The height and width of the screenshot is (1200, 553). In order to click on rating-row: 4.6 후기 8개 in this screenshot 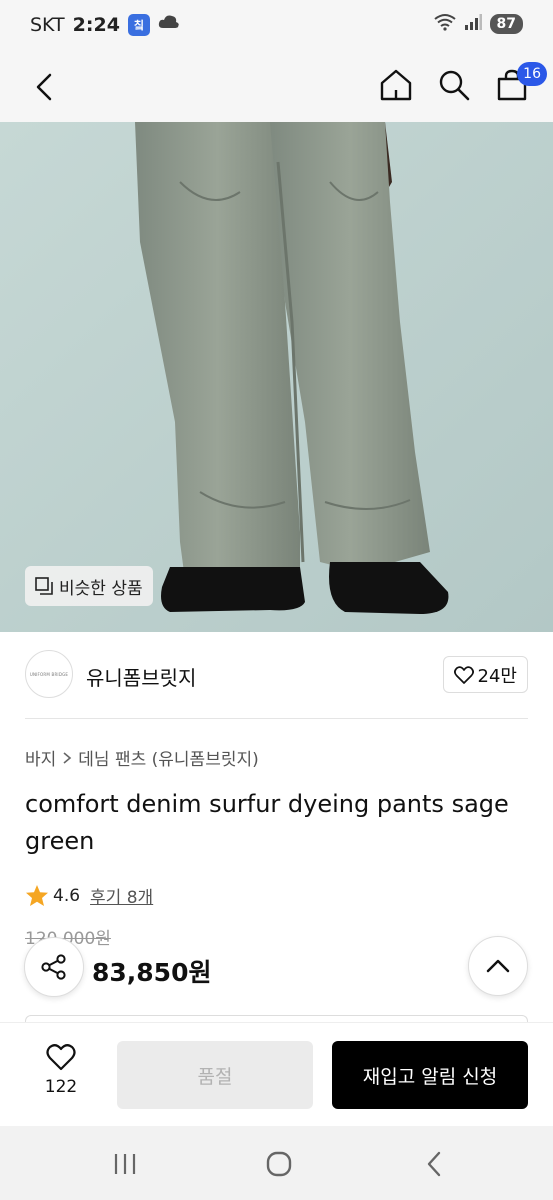, I will do `click(89, 895)`.